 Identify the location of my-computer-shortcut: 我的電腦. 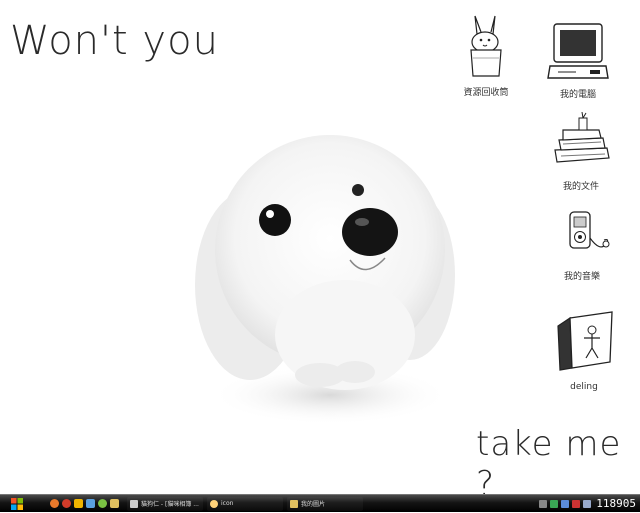
(578, 60).